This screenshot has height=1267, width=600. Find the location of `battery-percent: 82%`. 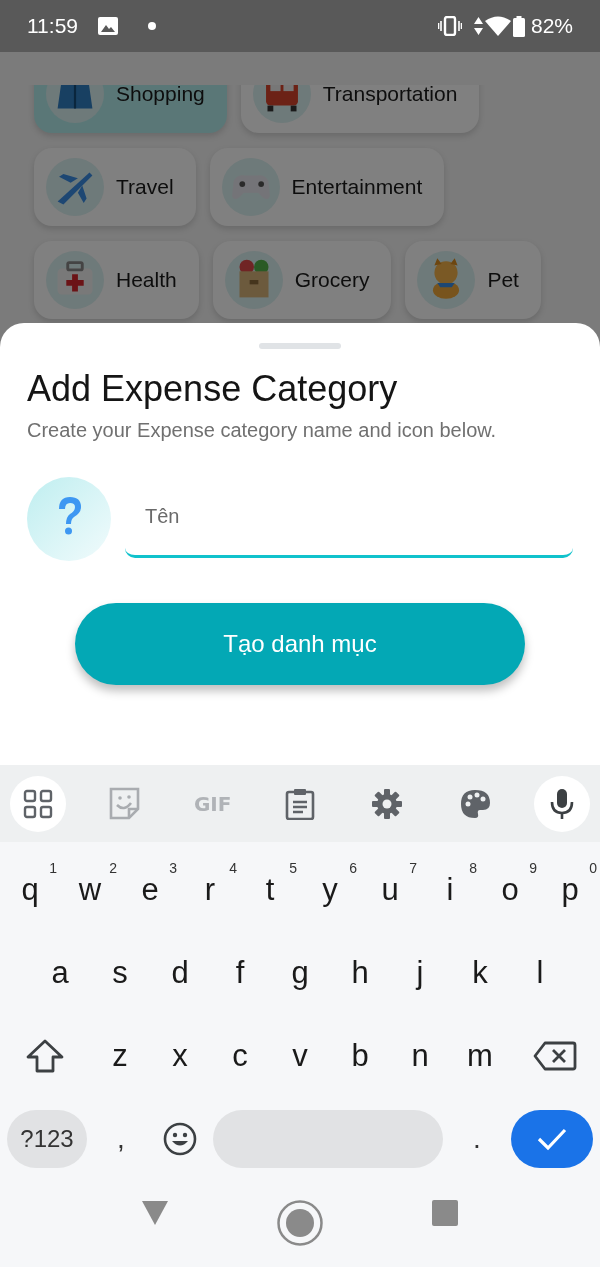

battery-percent: 82% is located at coordinates (551, 26).